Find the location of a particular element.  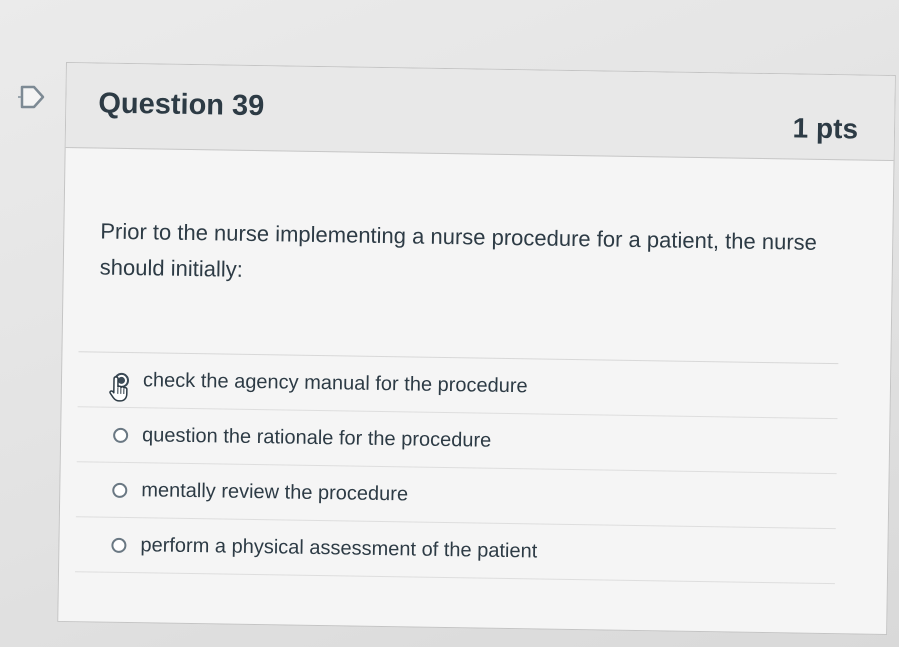

hand-pointer-icon is located at coordinates (120, 389).